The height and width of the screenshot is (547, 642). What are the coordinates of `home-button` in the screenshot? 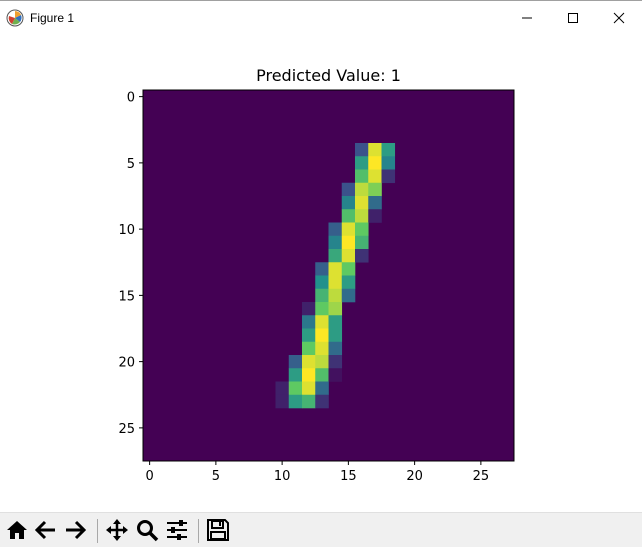 It's located at (17, 530).